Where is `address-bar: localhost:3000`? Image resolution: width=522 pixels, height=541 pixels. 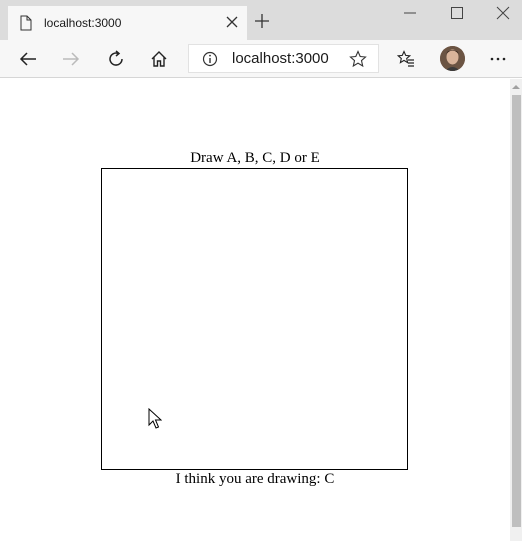 address-bar: localhost:3000 is located at coordinates (283, 58).